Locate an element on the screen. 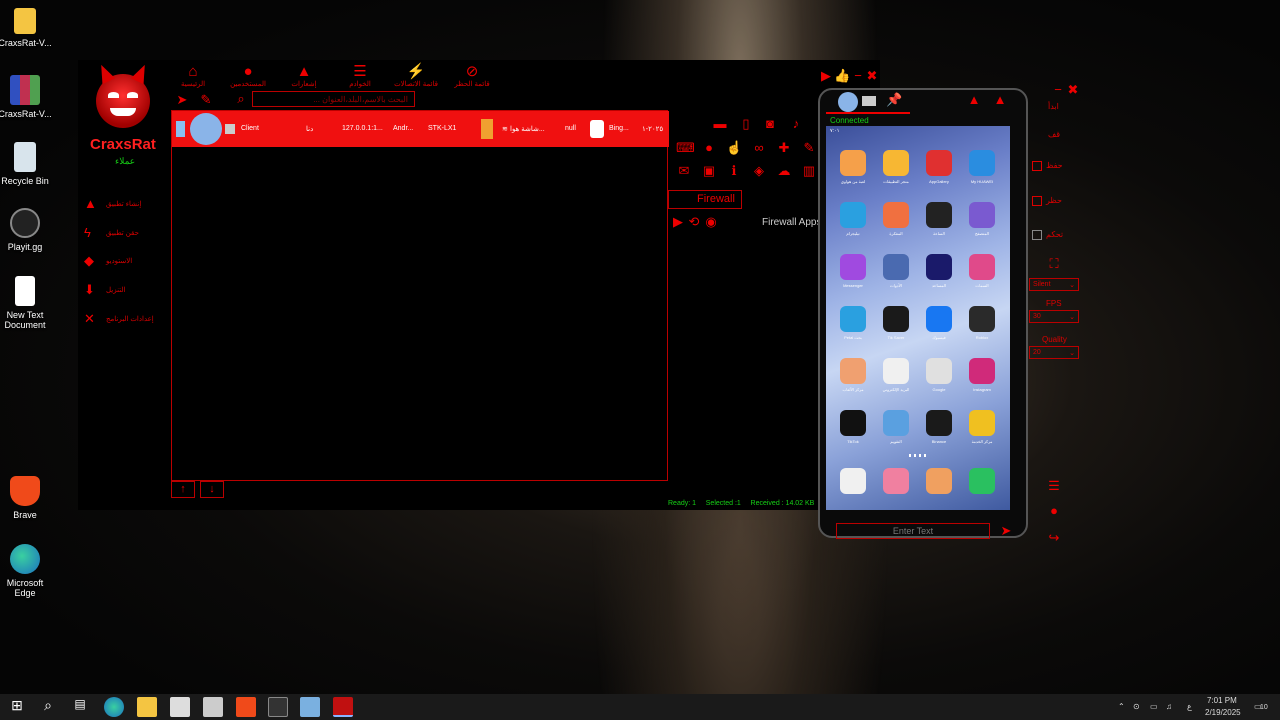  panel-close-icon: ✖ is located at coordinates (1073, 90).